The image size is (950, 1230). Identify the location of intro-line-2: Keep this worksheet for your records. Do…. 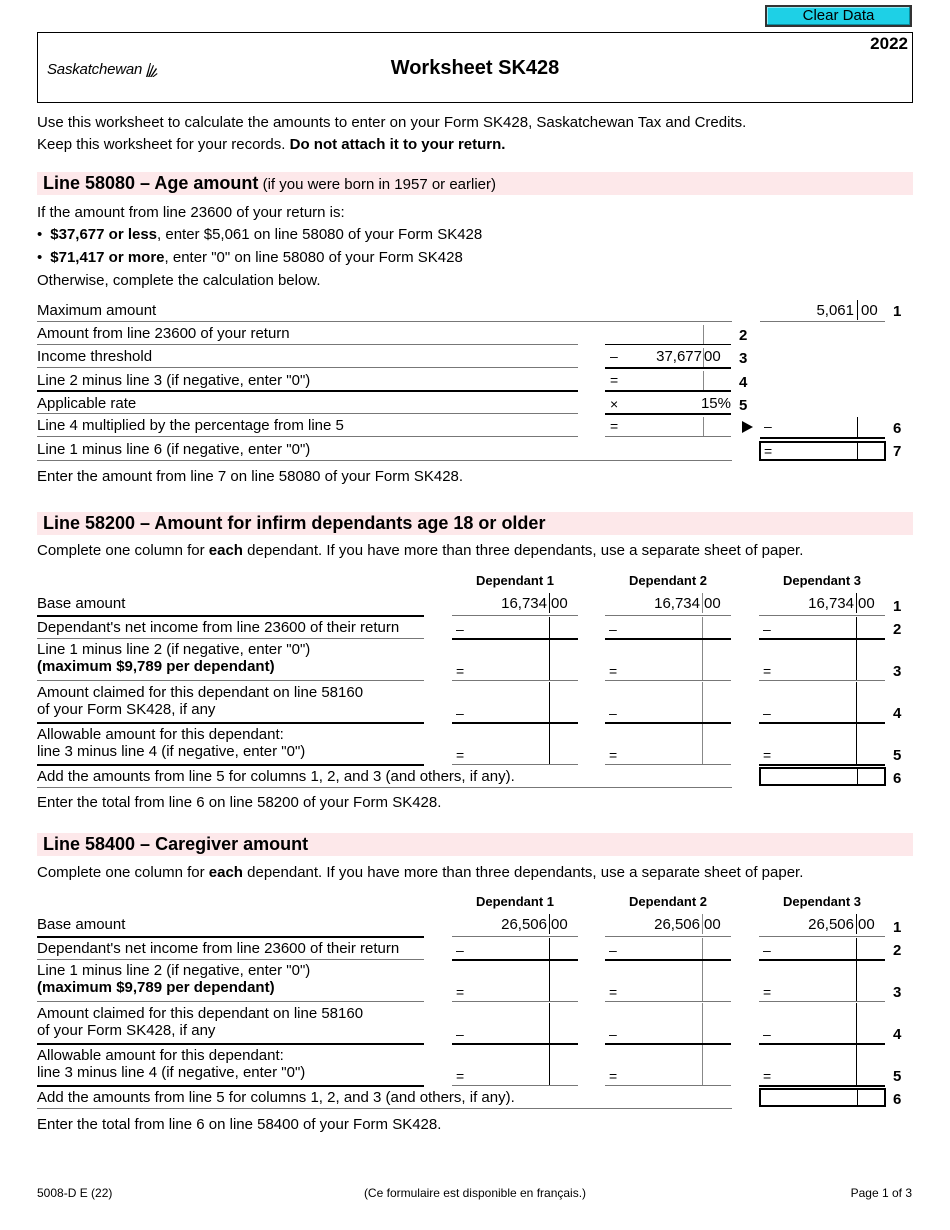
(271, 144).